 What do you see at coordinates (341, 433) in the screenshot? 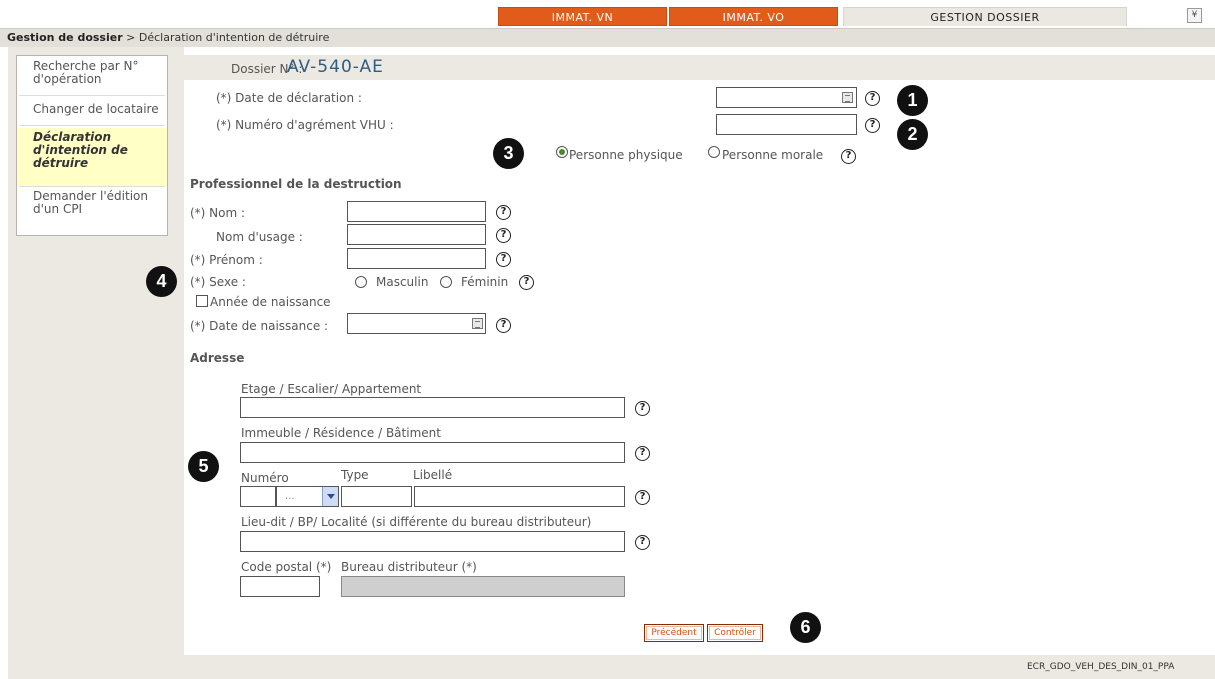
I see `immeuble-label: Immeuble / Résidence / Bâtiment` at bounding box center [341, 433].